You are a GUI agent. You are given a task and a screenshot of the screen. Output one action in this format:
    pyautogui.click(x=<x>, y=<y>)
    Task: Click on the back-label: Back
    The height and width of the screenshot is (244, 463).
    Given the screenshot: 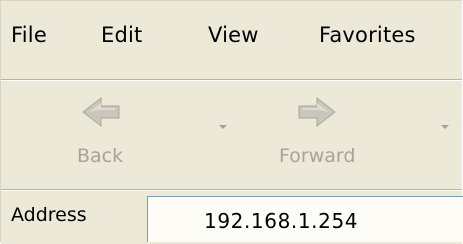 What is the action you would take?
    pyautogui.click(x=100, y=156)
    